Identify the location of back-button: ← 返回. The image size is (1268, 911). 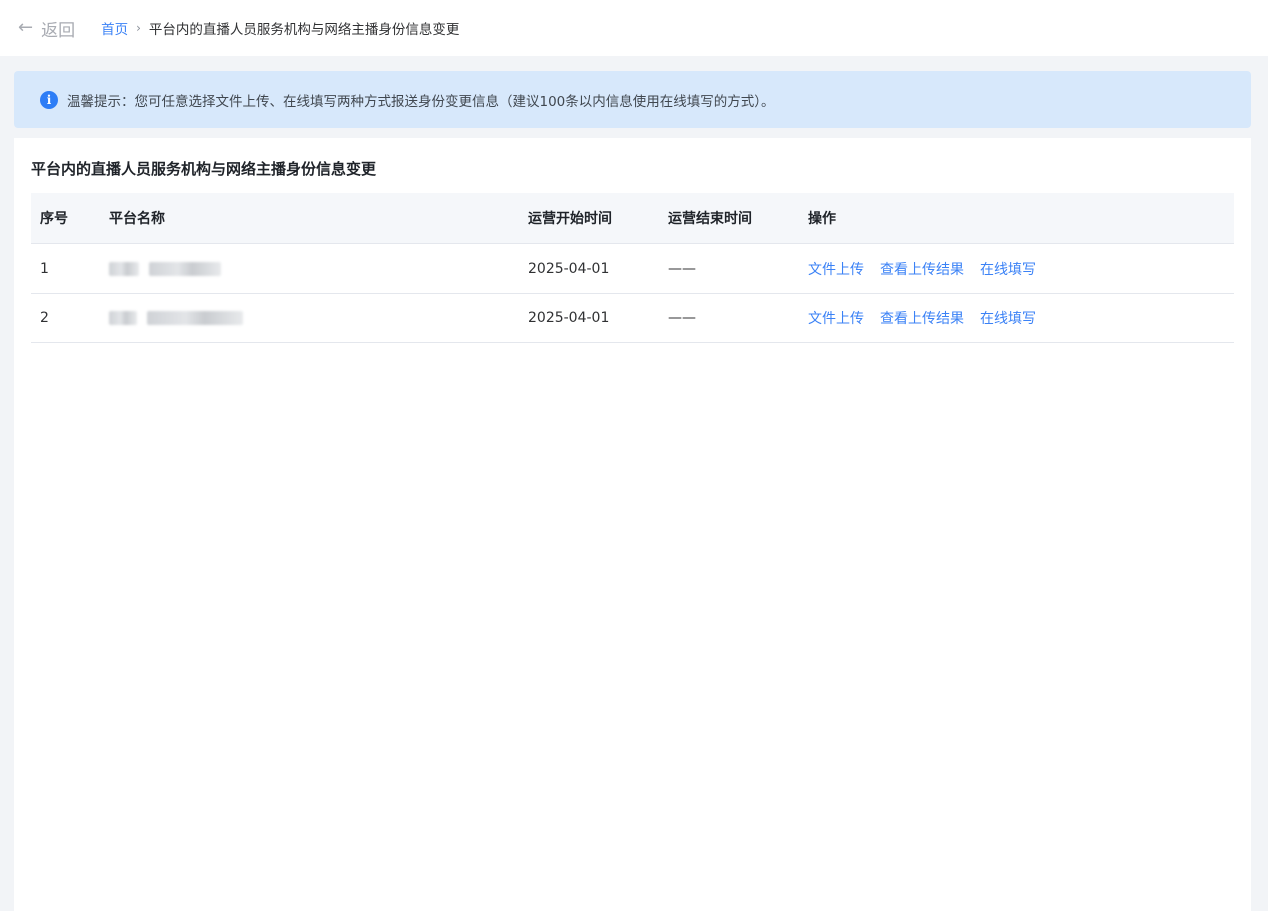
(46, 28).